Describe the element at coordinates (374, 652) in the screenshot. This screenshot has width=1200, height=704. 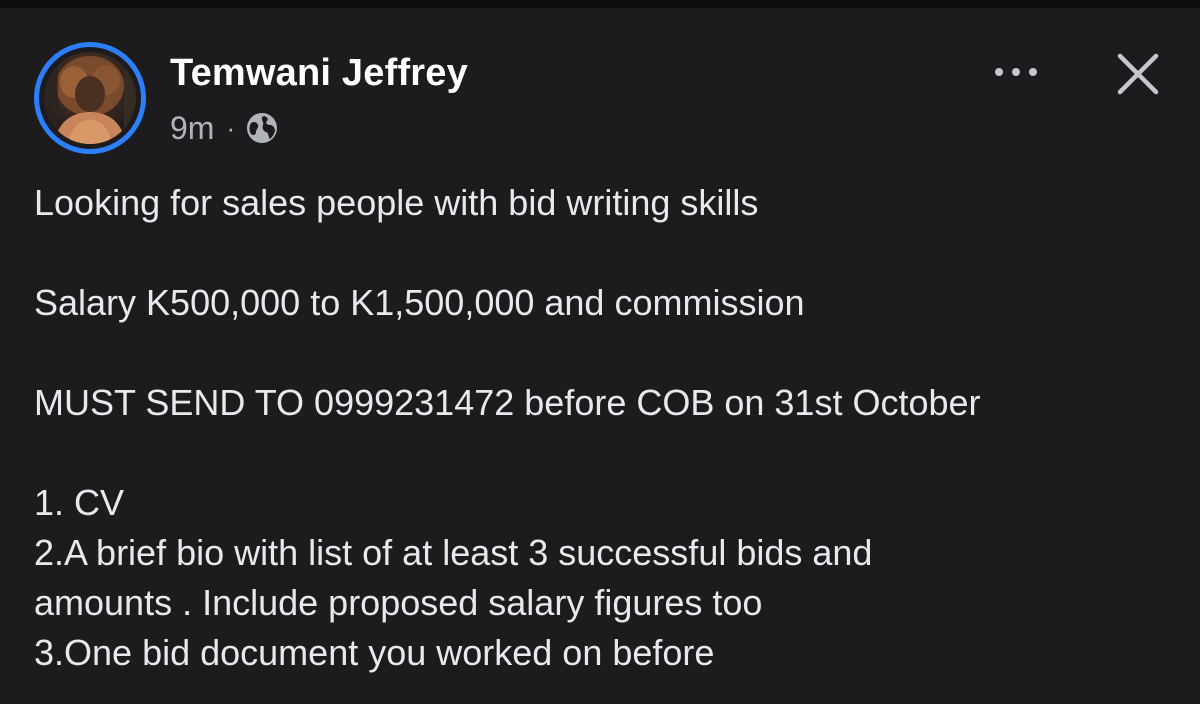
I see `requirement-item: 3.One bid document you worked on before` at that location.